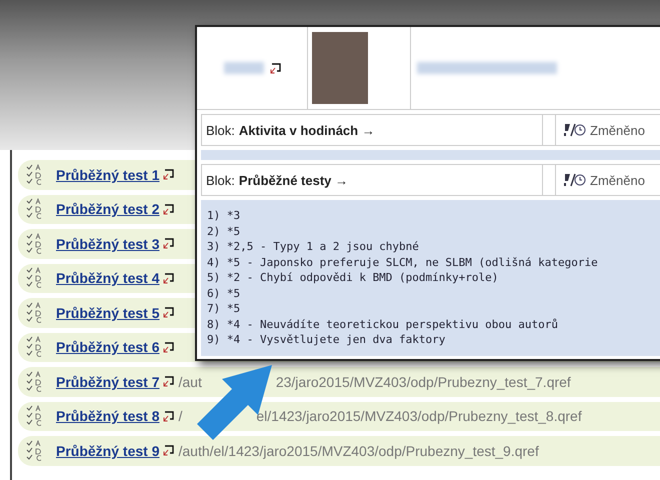 The height and width of the screenshot is (480, 660). Describe the element at coordinates (108, 450) in the screenshot. I see `test-link: Průběžný test 9` at that location.